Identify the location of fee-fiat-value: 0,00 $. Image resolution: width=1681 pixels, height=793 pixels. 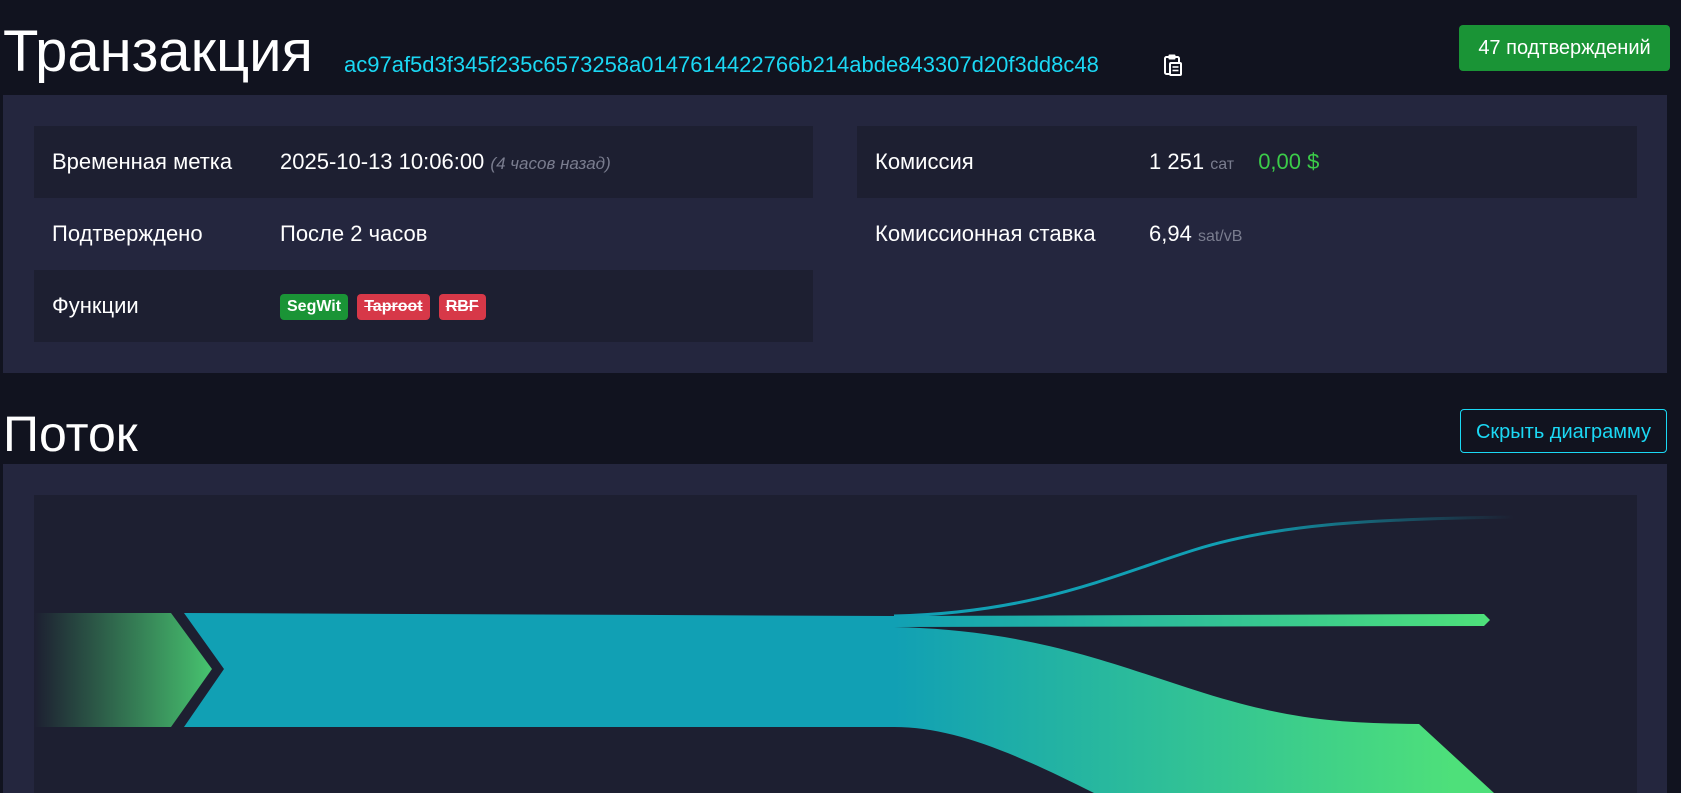
(1289, 161).